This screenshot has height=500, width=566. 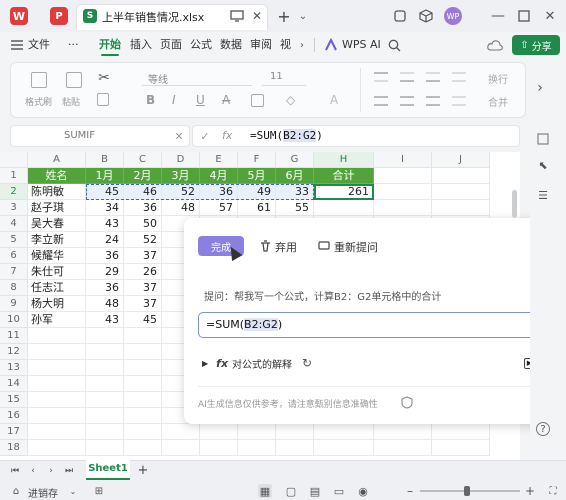 What do you see at coordinates (14, 208) in the screenshot?
I see `row-header-3: 3` at bounding box center [14, 208].